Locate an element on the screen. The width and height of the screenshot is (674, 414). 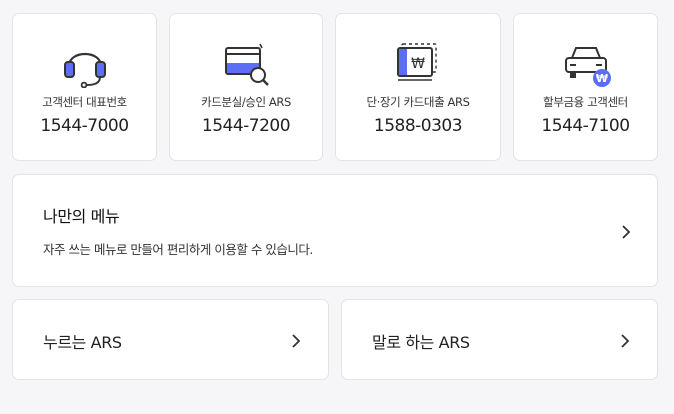
contact-phone: 1544-7100 is located at coordinates (585, 126).